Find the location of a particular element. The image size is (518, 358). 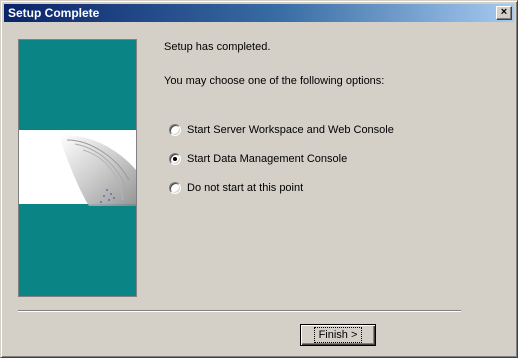

close-button: × is located at coordinates (504, 13).